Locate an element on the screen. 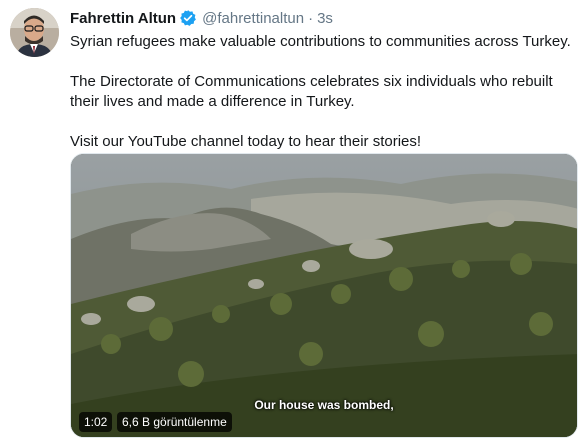 The image size is (588, 448). tweet-timestamp: 3s is located at coordinates (325, 18).